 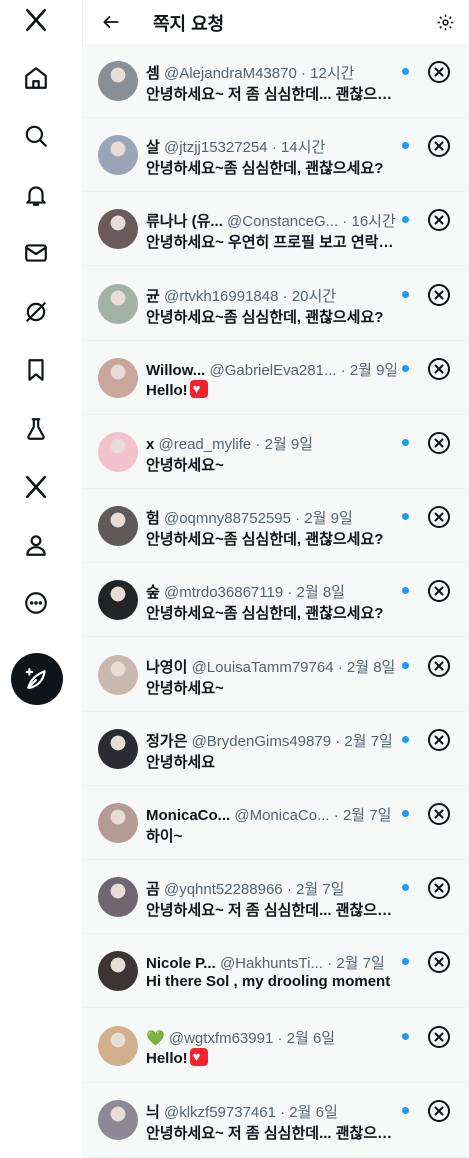 What do you see at coordinates (36, 370) in the screenshot?
I see `bookmarks-icon` at bounding box center [36, 370].